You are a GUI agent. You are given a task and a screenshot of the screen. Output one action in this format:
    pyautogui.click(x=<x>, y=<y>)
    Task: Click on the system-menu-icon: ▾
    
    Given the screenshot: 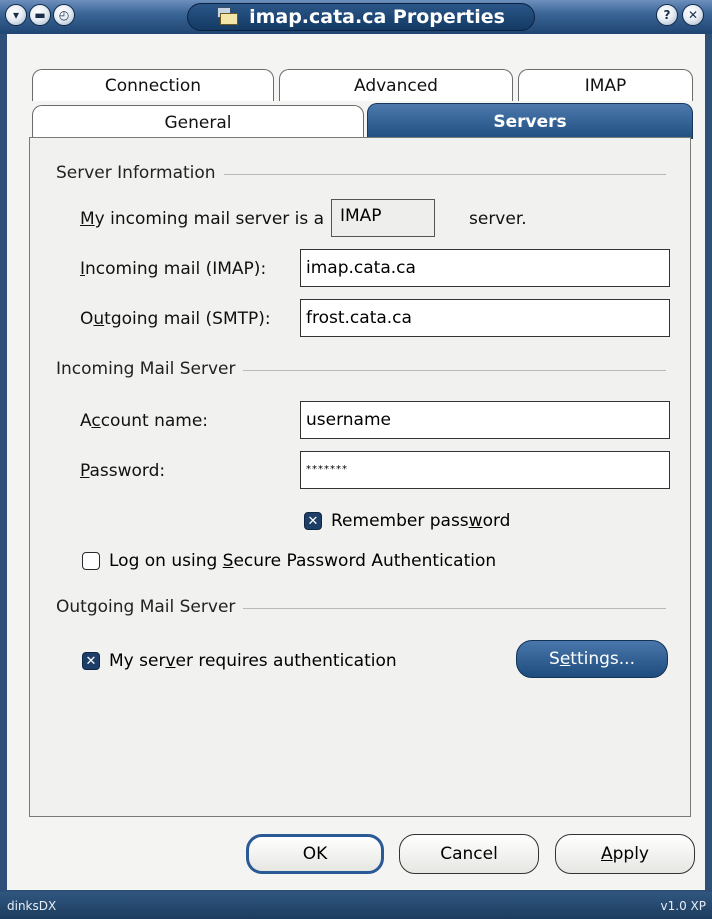 What is the action you would take?
    pyautogui.click(x=16, y=15)
    